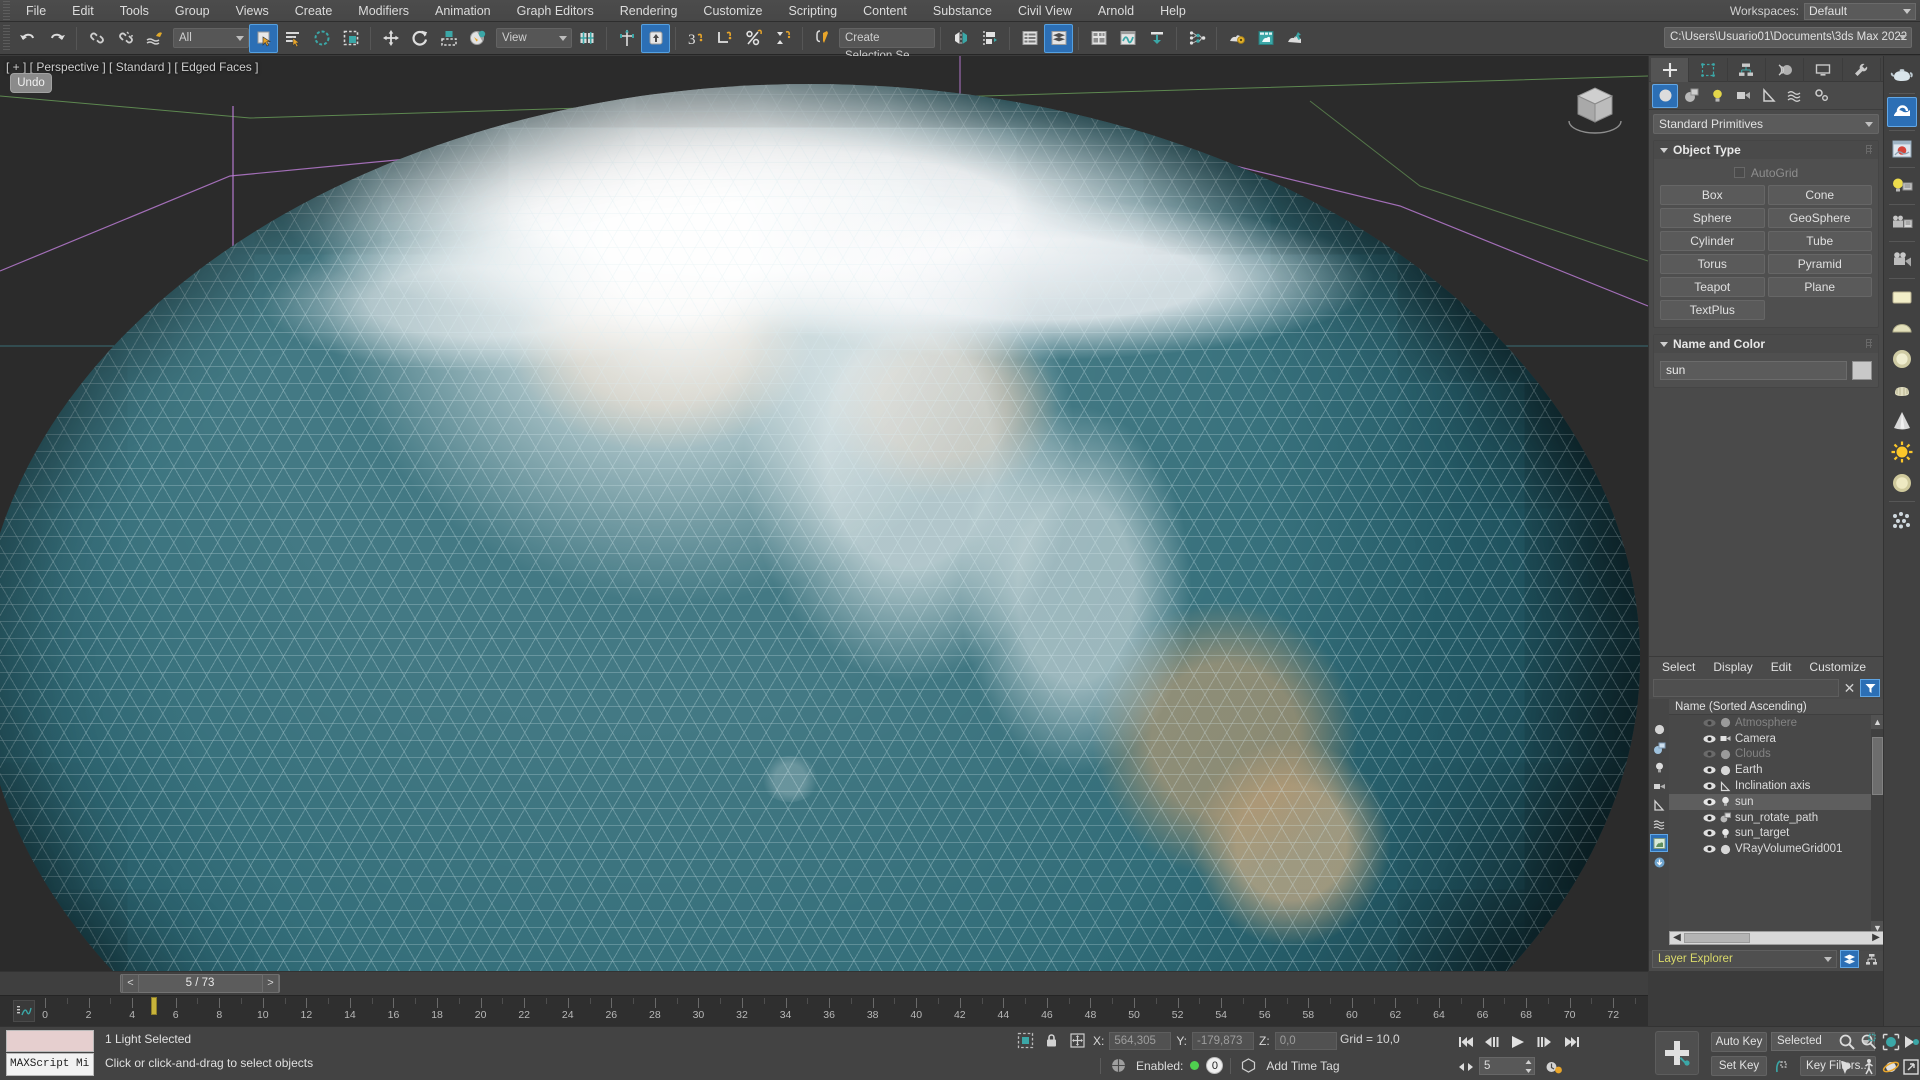  What do you see at coordinates (1712, 264) in the screenshot?
I see `create-torus-button: Torus` at bounding box center [1712, 264].